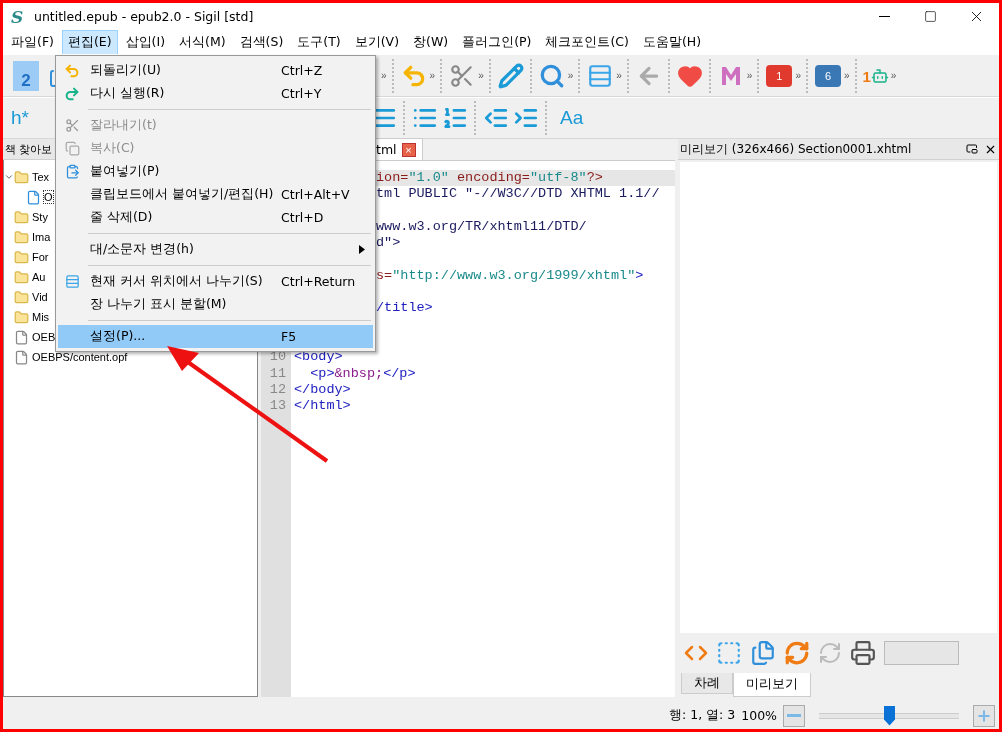  Describe the element at coordinates (40, 257) in the screenshot. I see `tree-item: For` at that location.